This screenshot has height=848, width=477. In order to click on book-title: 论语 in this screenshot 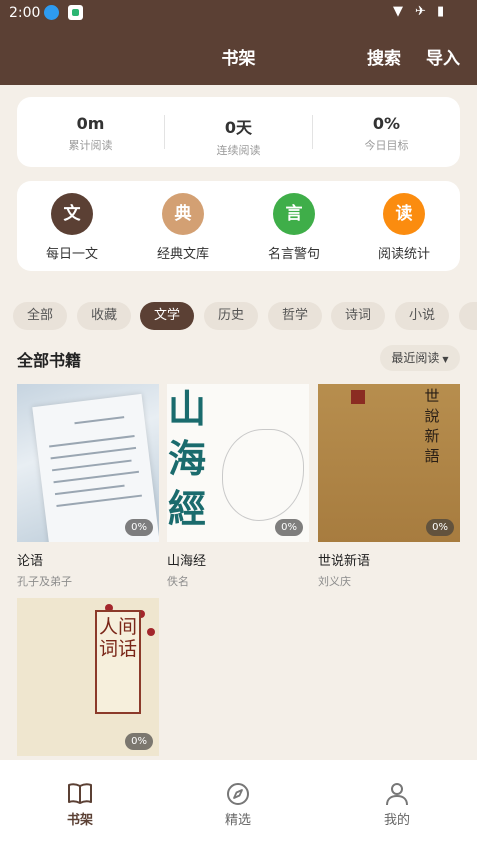, I will do `click(30, 561)`.